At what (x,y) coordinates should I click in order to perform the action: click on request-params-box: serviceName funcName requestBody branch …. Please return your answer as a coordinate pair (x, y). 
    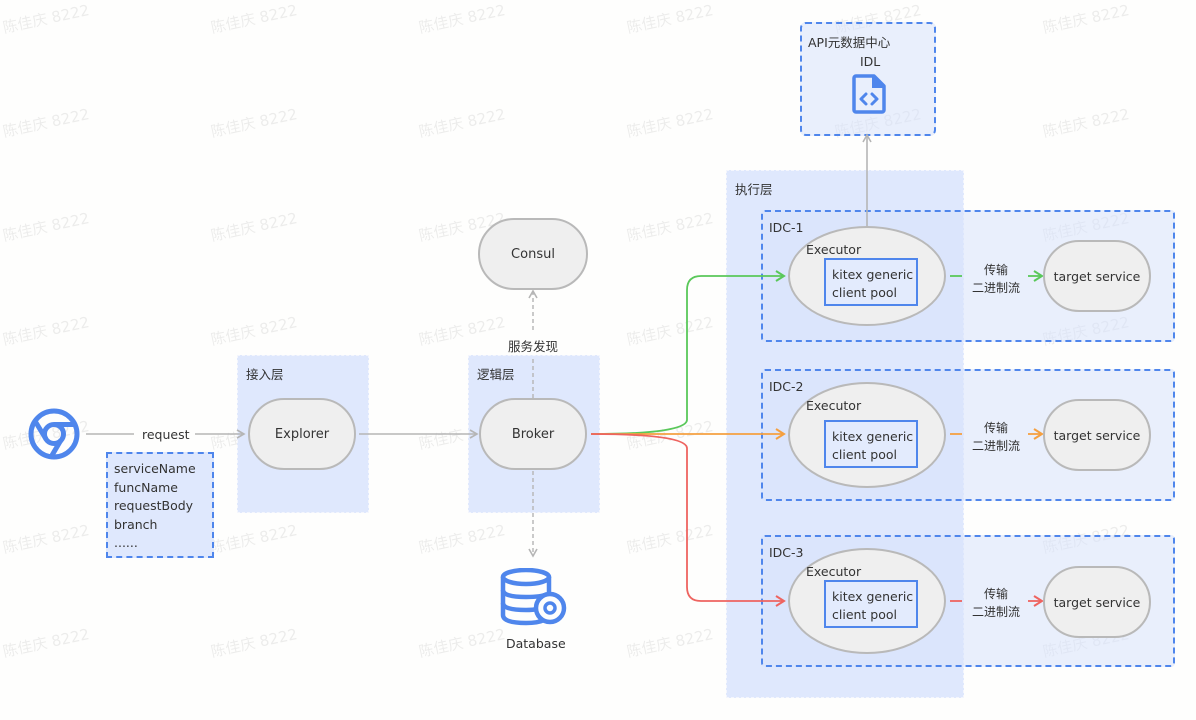
    Looking at the image, I should click on (160, 505).